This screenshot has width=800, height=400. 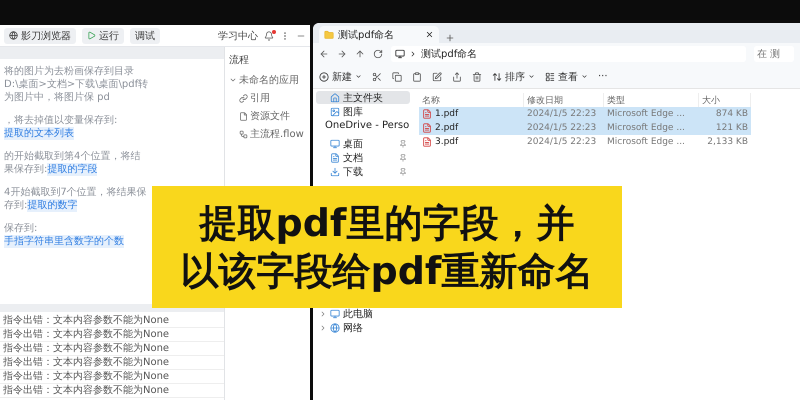 I want to click on nav-item: 网络, so click(x=363, y=327).